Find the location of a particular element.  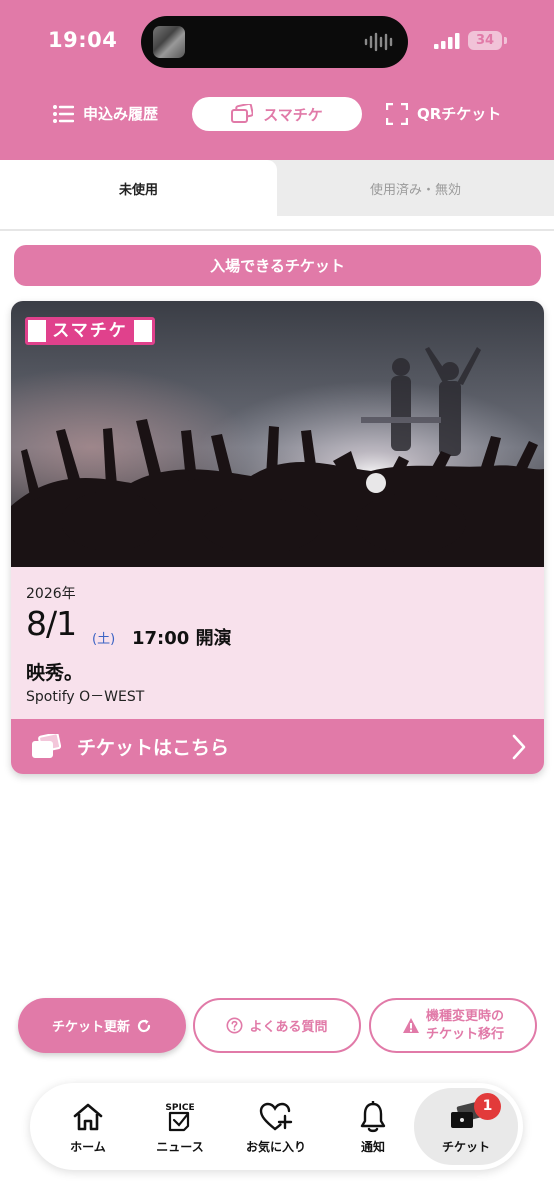

tab-notifications: 通知 is located at coordinates (373, 1126).